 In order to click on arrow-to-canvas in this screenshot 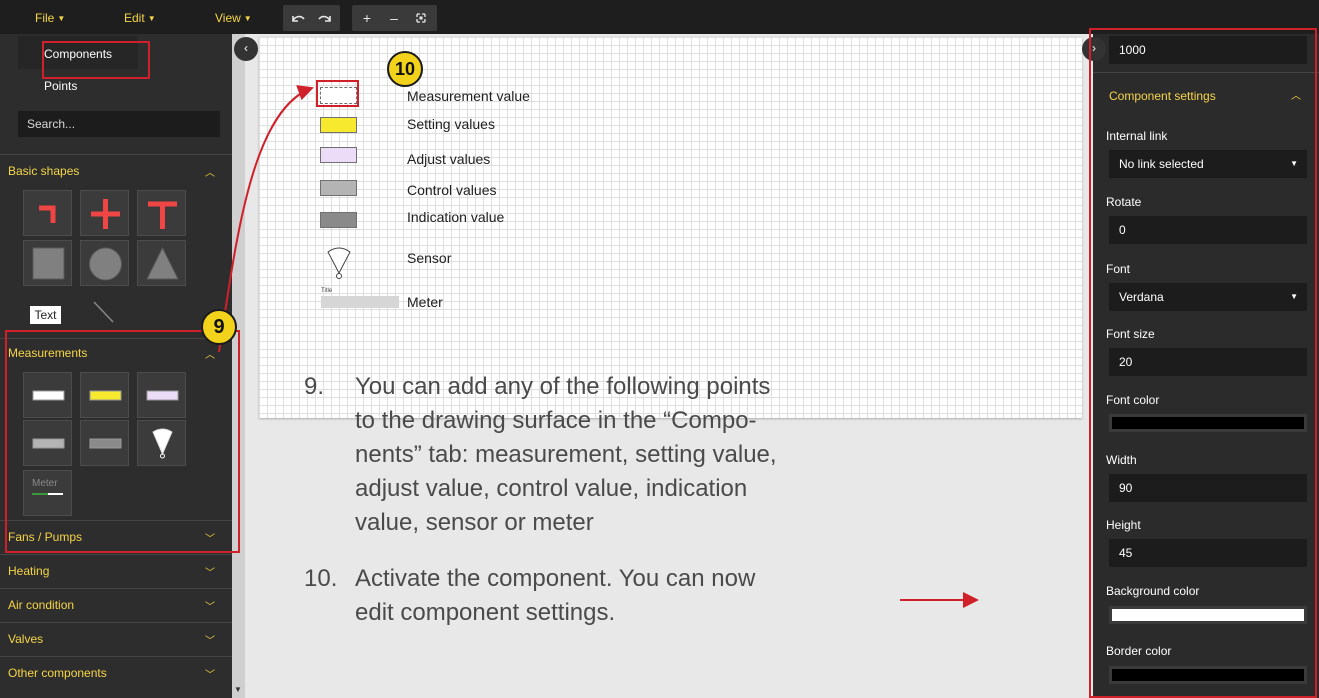, I will do `click(266, 219)`.